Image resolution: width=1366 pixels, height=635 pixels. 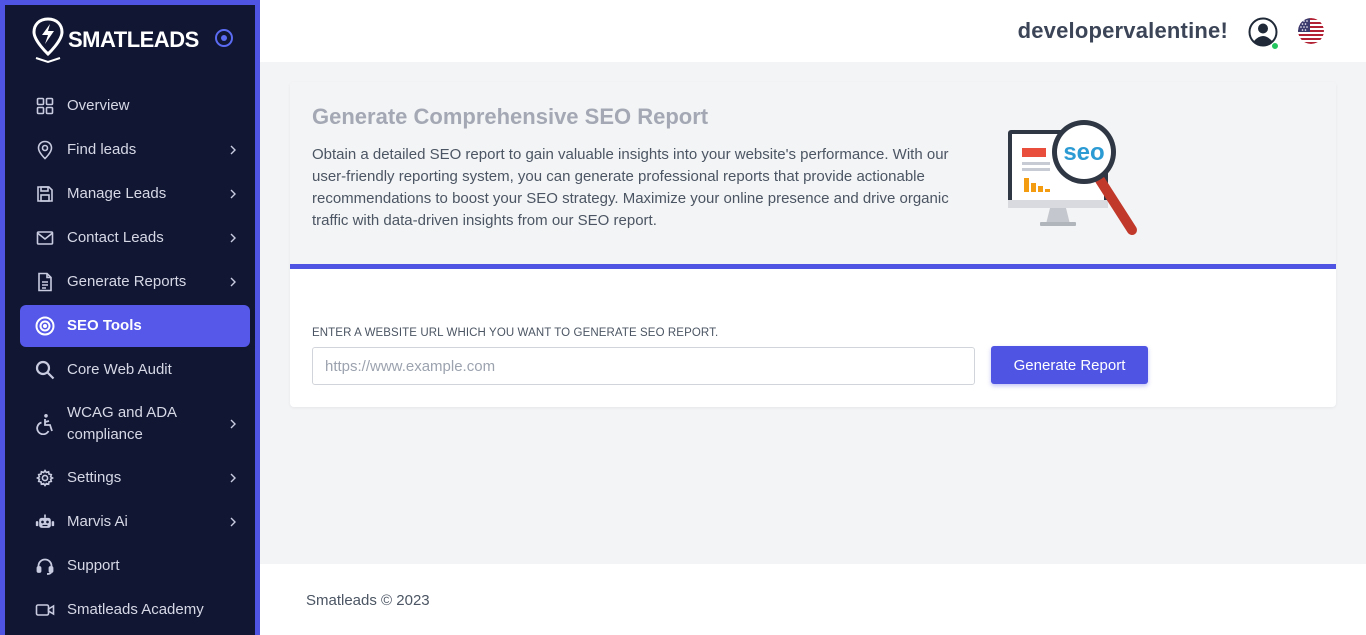 I want to click on sidebar-item-label: Find leads, so click(x=102, y=149).